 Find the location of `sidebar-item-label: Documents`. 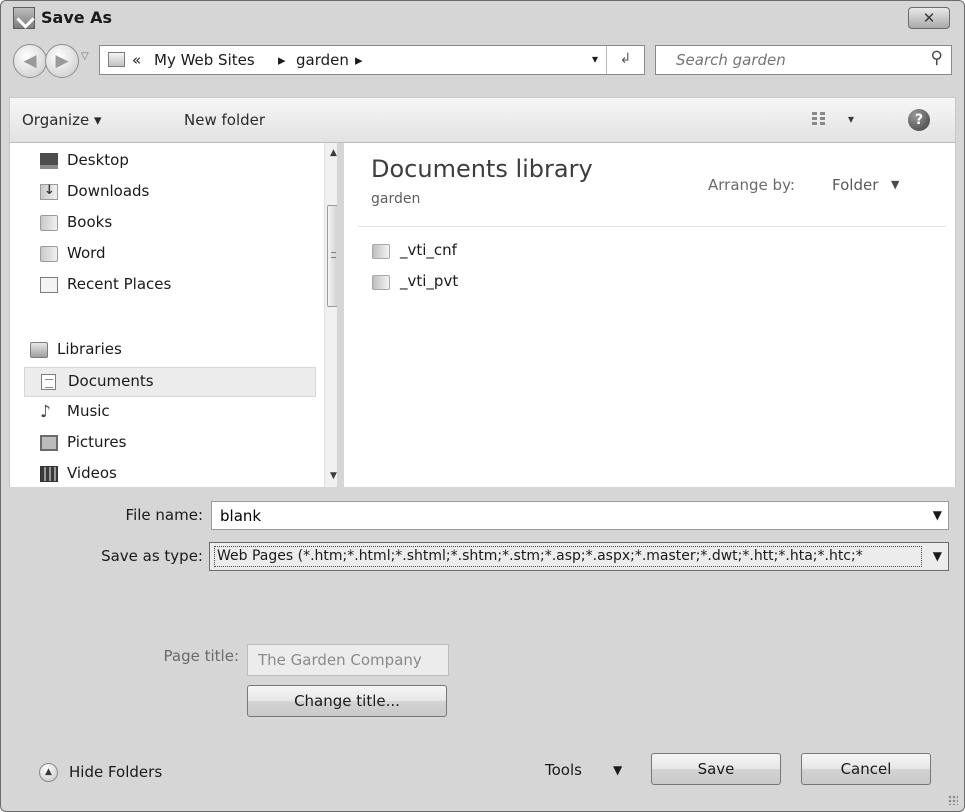

sidebar-item-label: Documents is located at coordinates (111, 381).